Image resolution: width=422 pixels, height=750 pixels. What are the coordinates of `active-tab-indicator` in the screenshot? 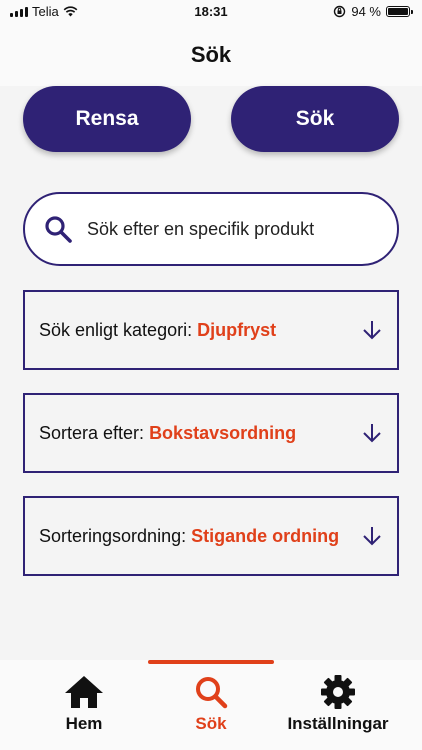 It's located at (211, 662).